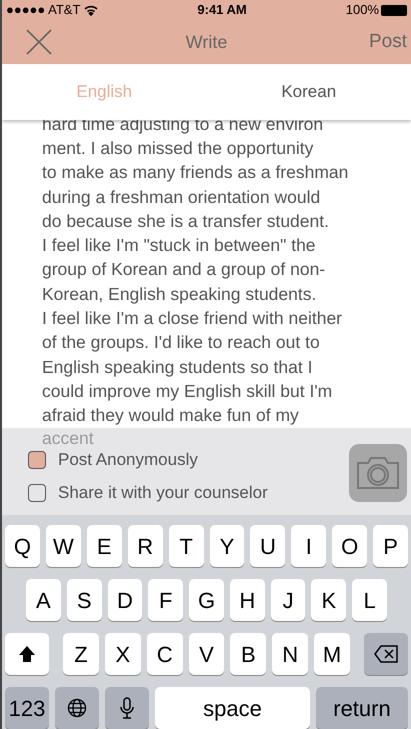 The height and width of the screenshot is (729, 411). I want to click on key: E, so click(104, 546).